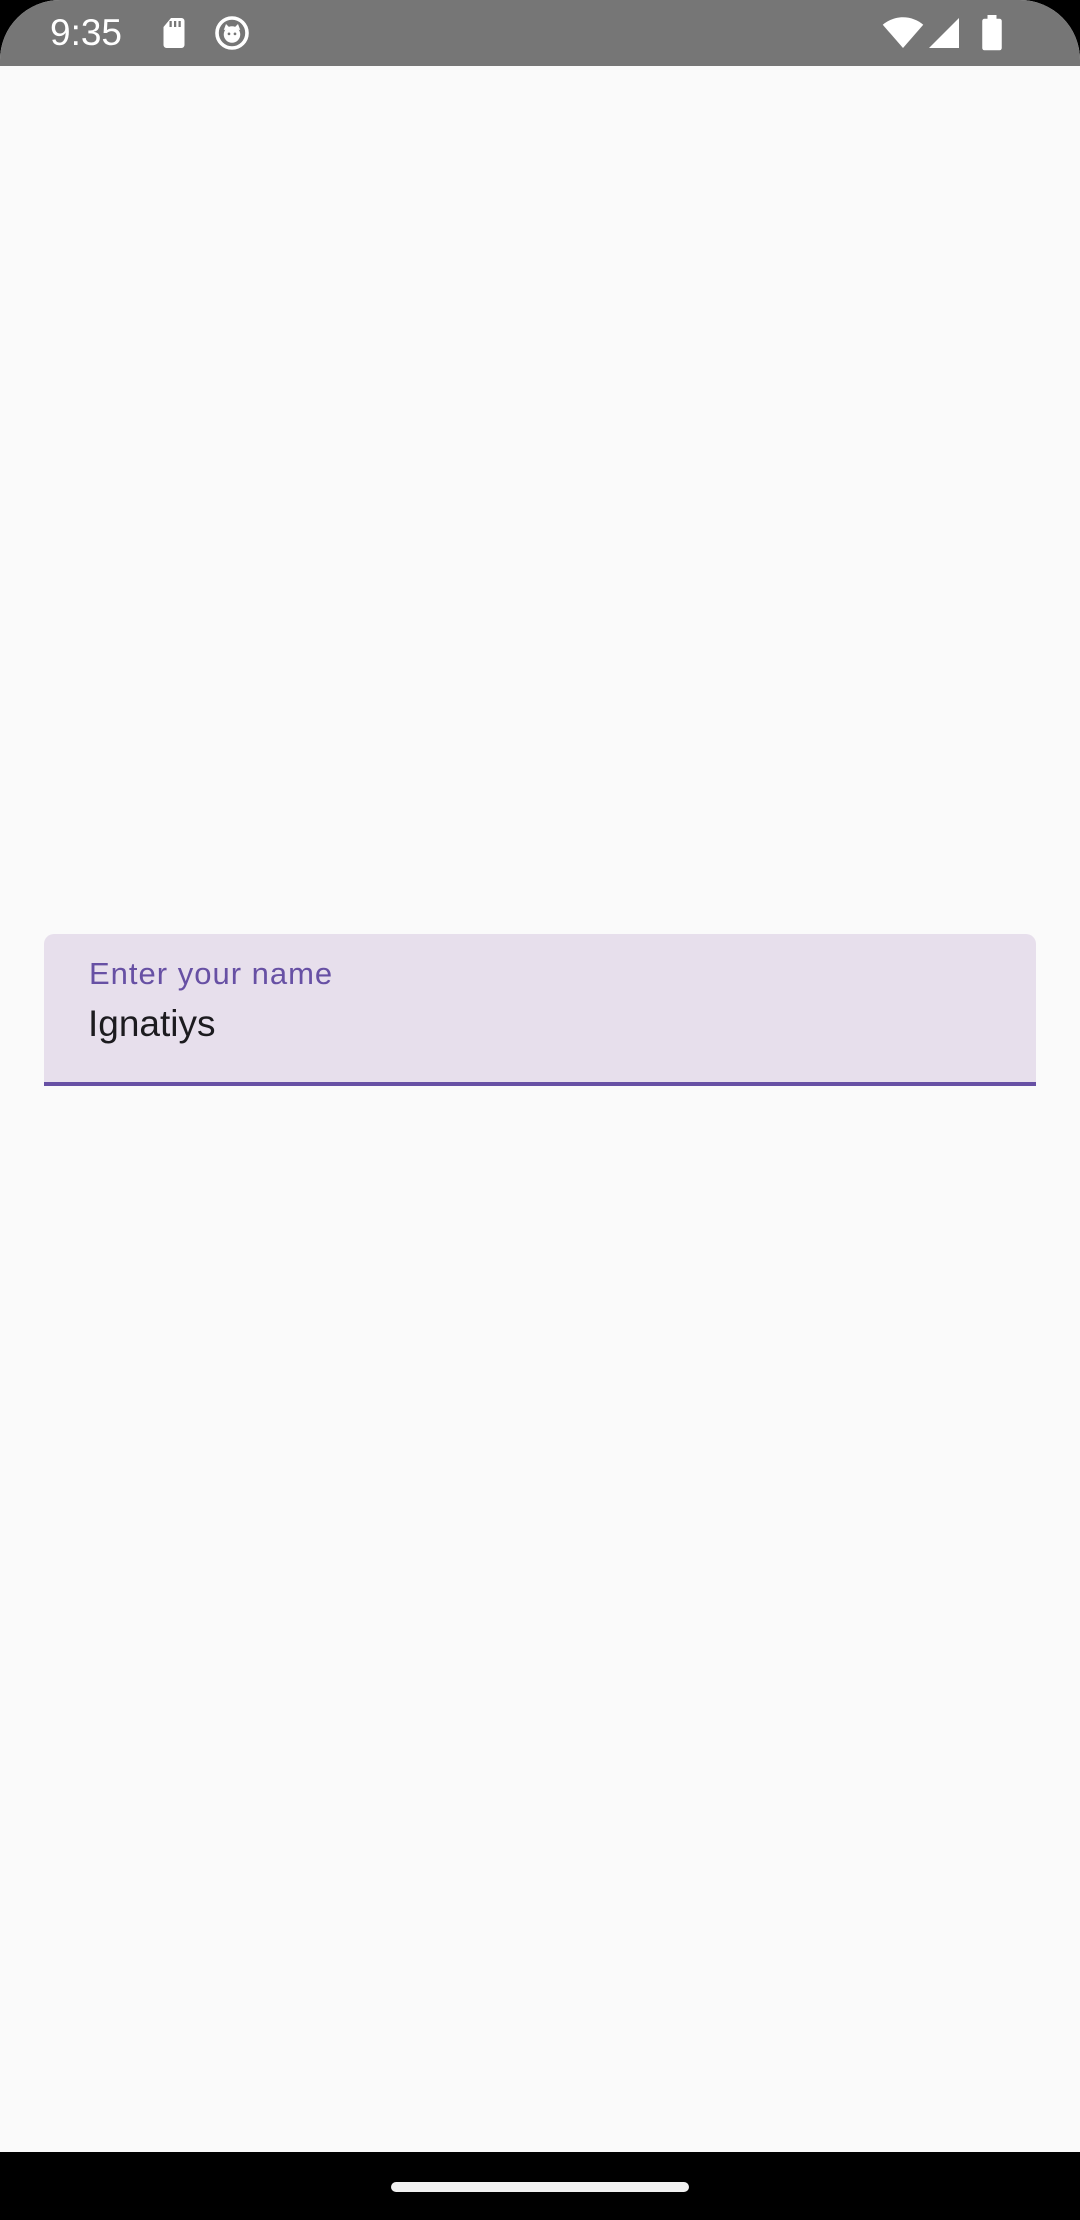 This screenshot has height=2220, width=1080. I want to click on status-bar: 9:35, so click(540, 33).